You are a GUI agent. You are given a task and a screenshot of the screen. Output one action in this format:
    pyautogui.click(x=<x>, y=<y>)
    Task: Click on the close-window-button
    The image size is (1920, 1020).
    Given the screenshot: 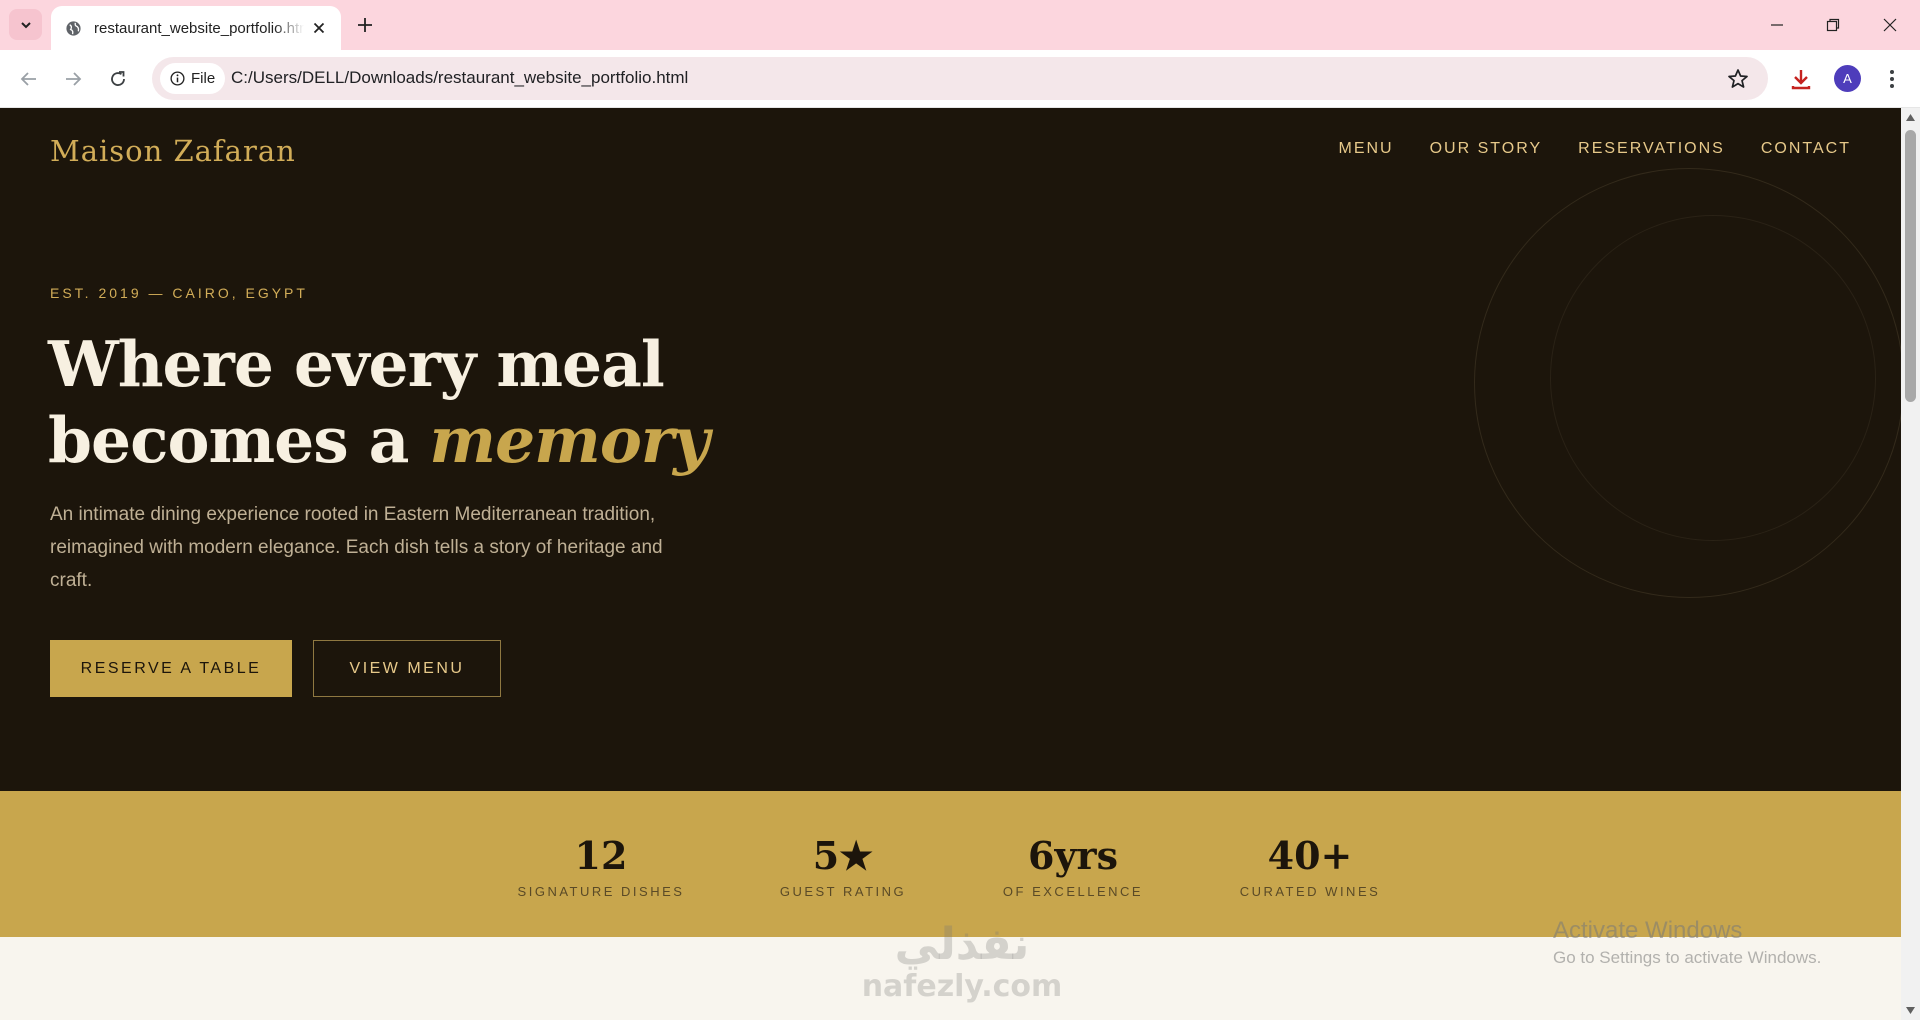 What is the action you would take?
    pyautogui.click(x=1890, y=25)
    